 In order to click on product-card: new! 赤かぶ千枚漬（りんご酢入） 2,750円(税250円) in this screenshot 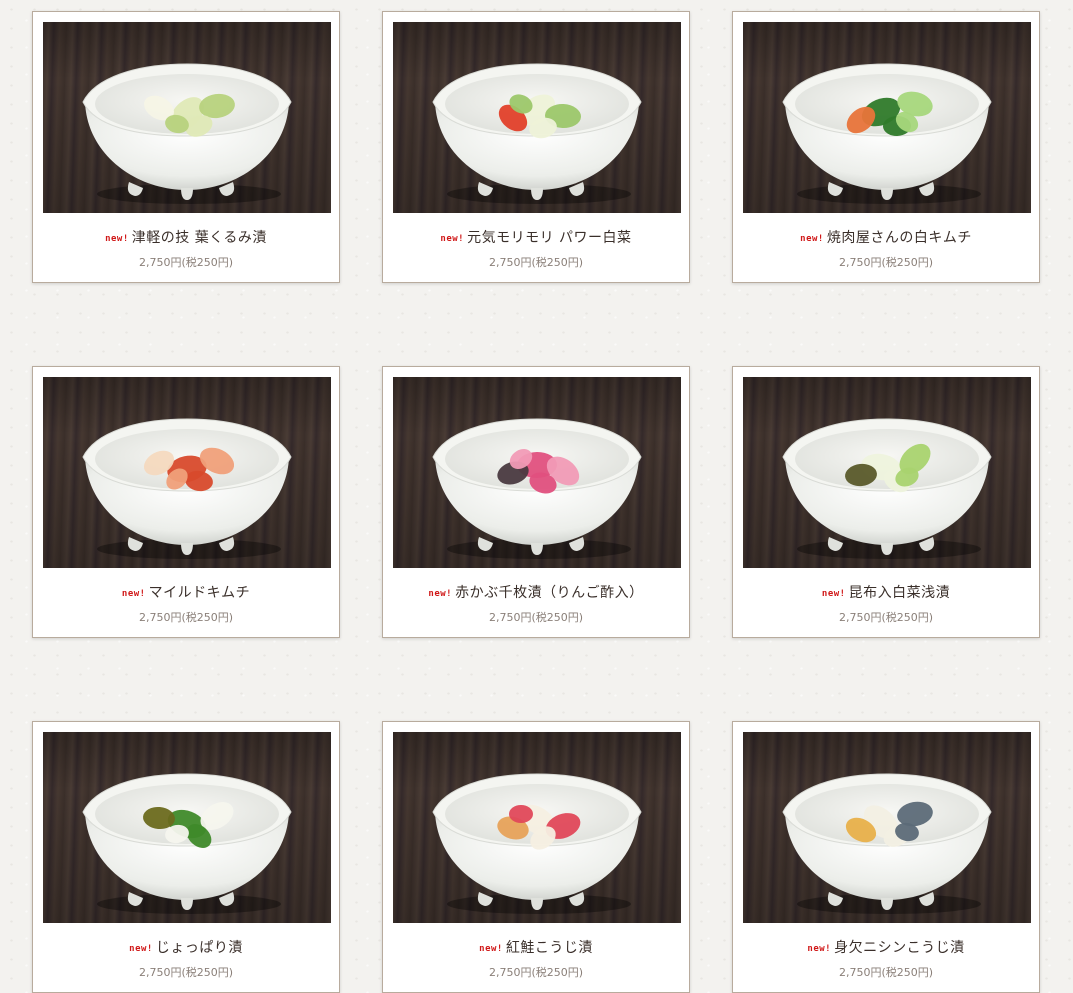, I will do `click(536, 502)`.